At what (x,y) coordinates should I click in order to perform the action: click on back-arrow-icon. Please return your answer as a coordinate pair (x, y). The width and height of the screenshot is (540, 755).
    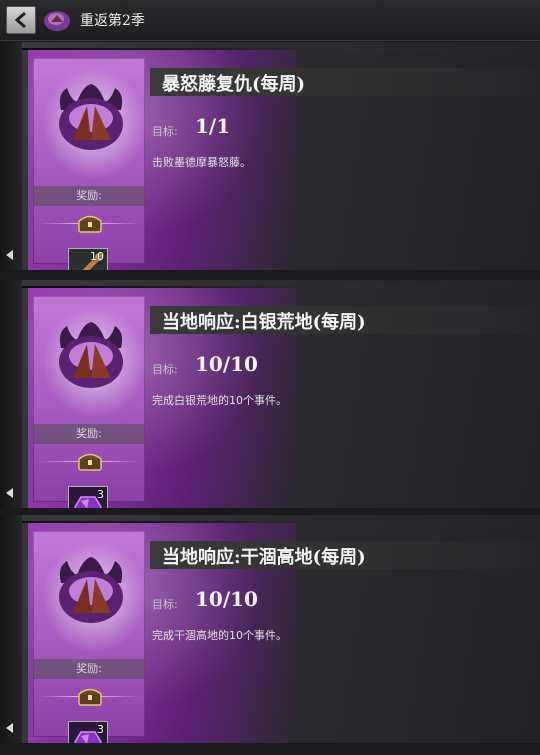
    Looking at the image, I should click on (20, 20).